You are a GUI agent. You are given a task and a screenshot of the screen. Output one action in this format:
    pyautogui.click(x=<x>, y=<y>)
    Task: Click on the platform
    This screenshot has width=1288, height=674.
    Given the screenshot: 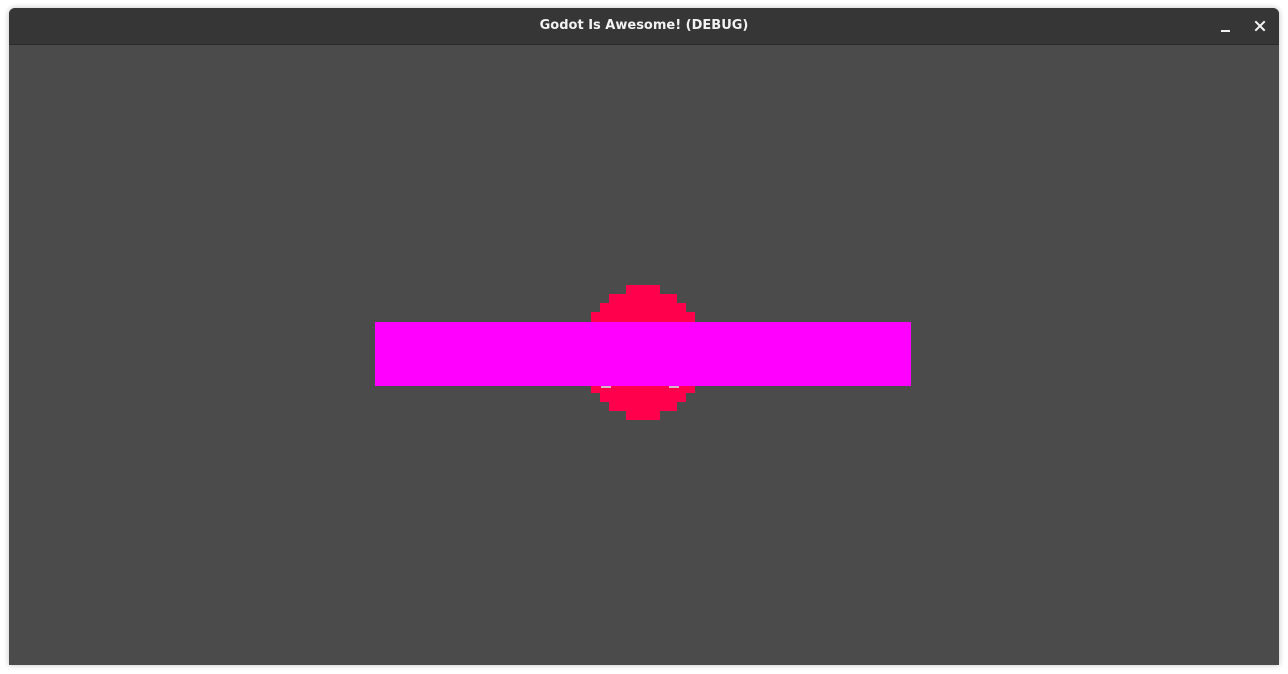 What is the action you would take?
    pyautogui.click(x=643, y=354)
    